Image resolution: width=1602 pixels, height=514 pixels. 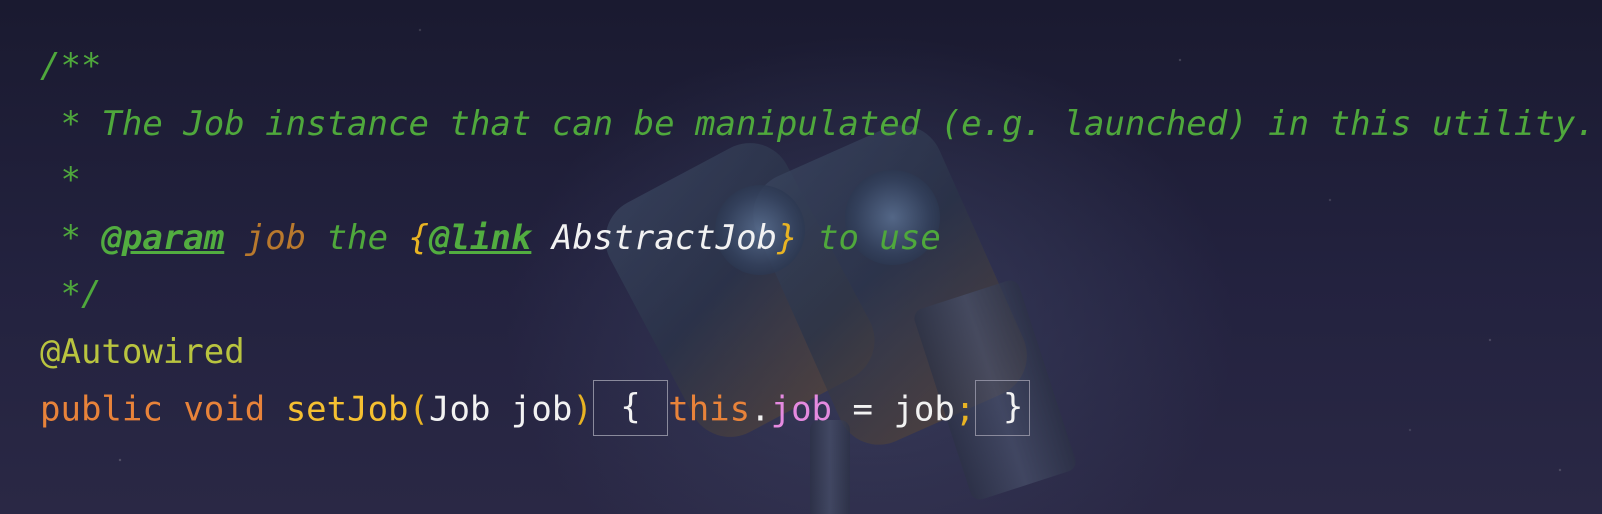 I want to click on javadoc-space, so click(x=234, y=238).